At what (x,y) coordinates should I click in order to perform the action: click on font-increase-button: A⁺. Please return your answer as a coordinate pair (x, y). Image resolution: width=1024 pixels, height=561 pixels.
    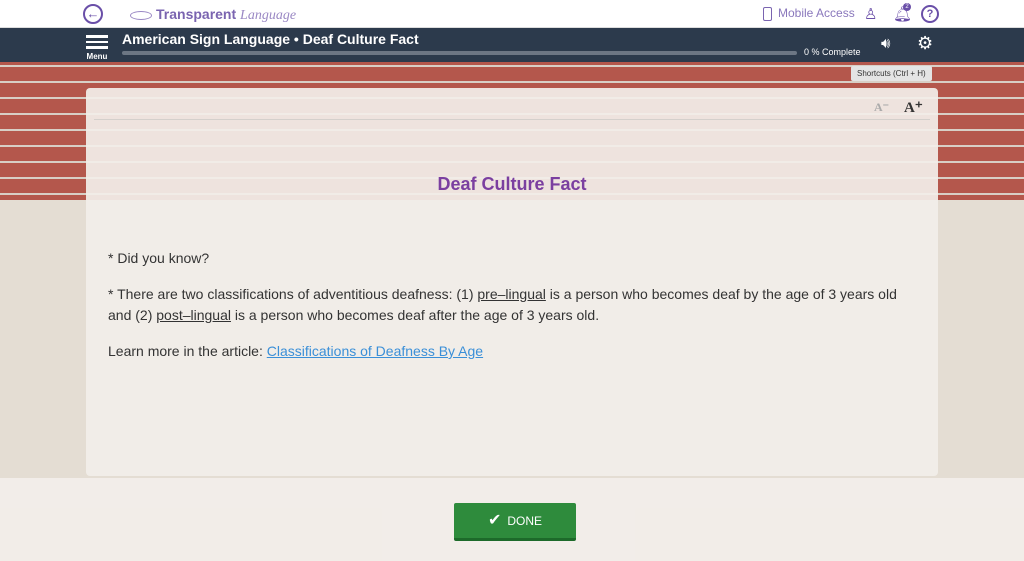
    Looking at the image, I should click on (913, 107).